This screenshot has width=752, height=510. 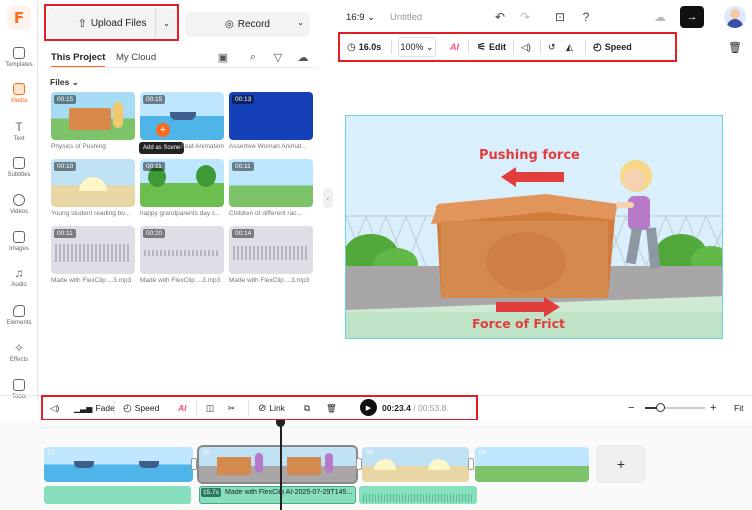 I want to click on undo-icon: ↶, so click(x=500, y=17).